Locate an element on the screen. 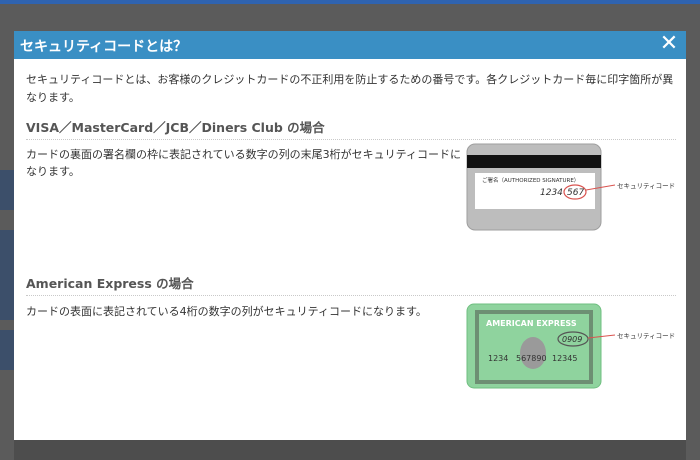  dialog-header: セキュリティコードとは？ ✕ is located at coordinates (350, 45).